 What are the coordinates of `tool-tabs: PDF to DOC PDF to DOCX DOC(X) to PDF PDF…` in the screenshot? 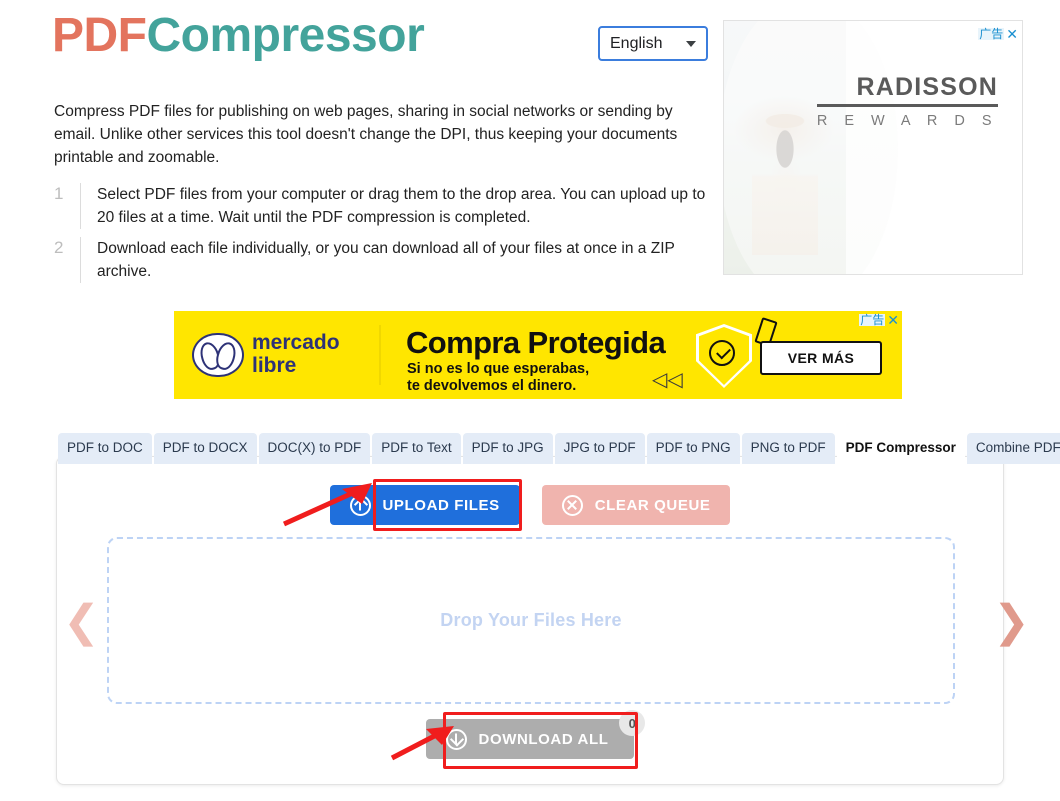 It's located at (559, 448).